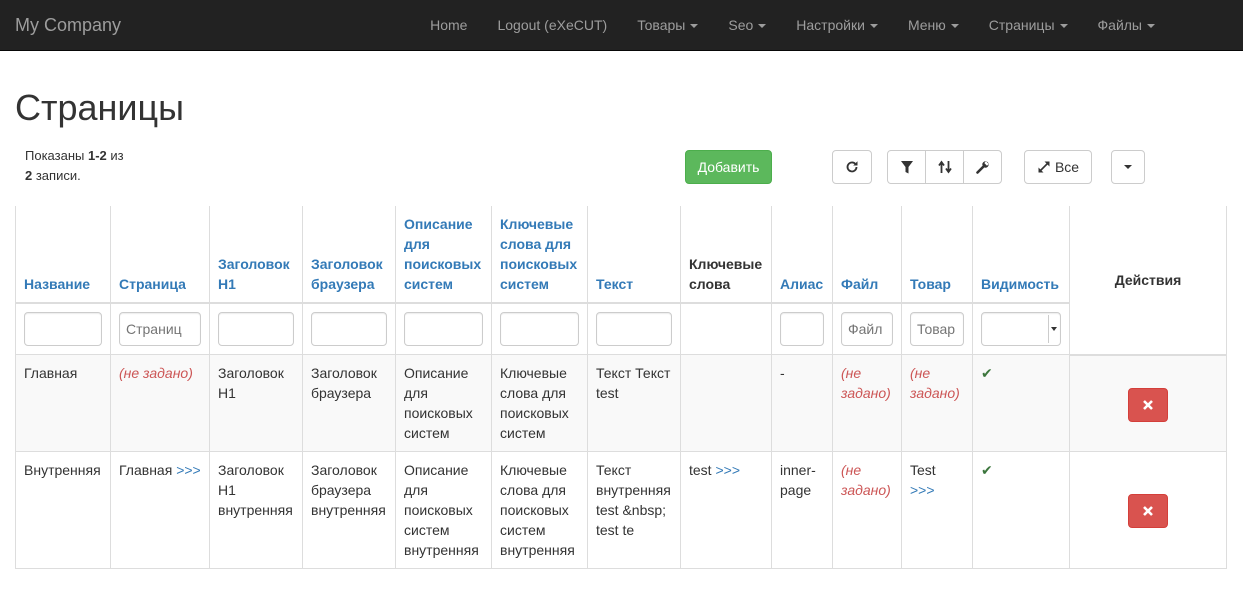  What do you see at coordinates (867, 255) in the screenshot?
I see `col-header-file: Файл` at bounding box center [867, 255].